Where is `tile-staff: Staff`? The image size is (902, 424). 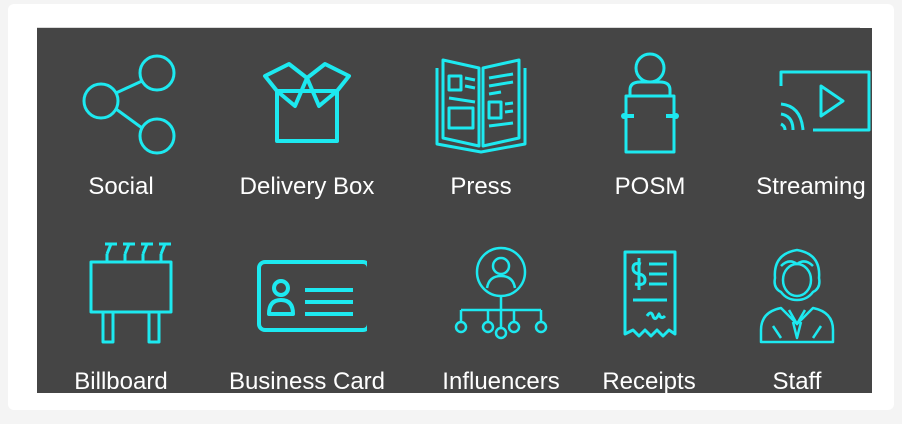
tile-staff: Staff is located at coordinates (797, 317).